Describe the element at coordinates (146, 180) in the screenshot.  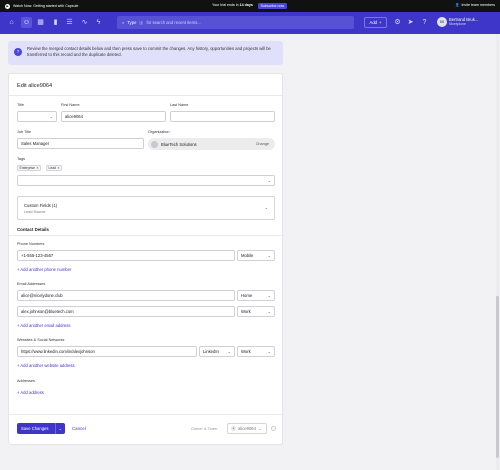
I see `tags-input: ⌄` at that location.